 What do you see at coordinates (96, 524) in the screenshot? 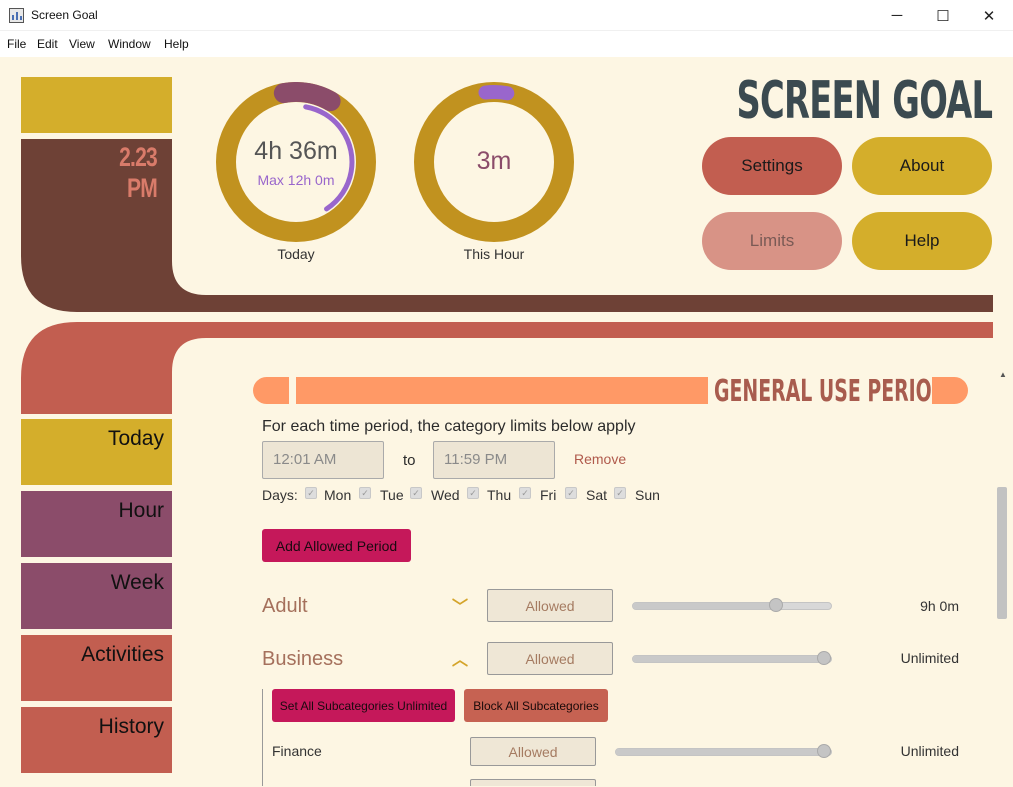
I see `nav-hour: Hour` at bounding box center [96, 524].